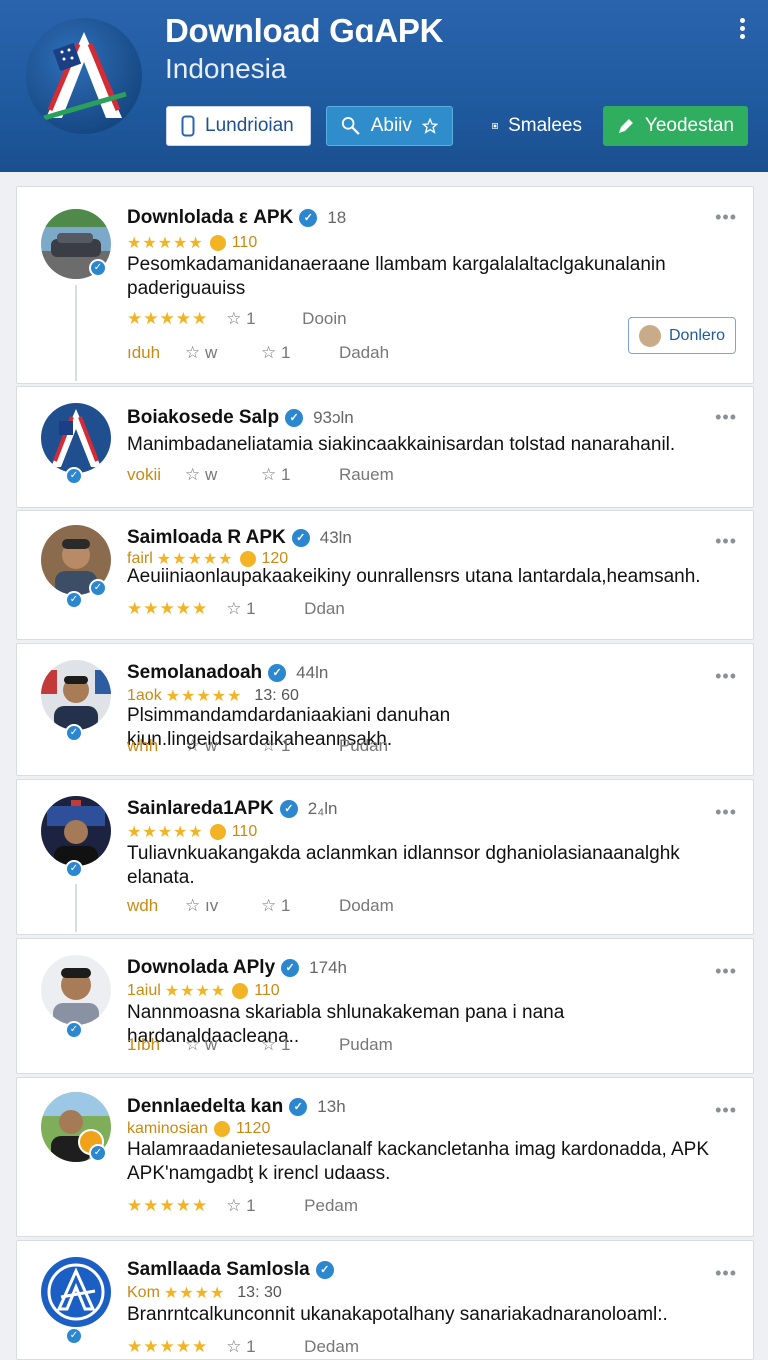 The width and height of the screenshot is (768, 1360). What do you see at coordinates (625, 126) in the screenshot?
I see `pencil-icon` at bounding box center [625, 126].